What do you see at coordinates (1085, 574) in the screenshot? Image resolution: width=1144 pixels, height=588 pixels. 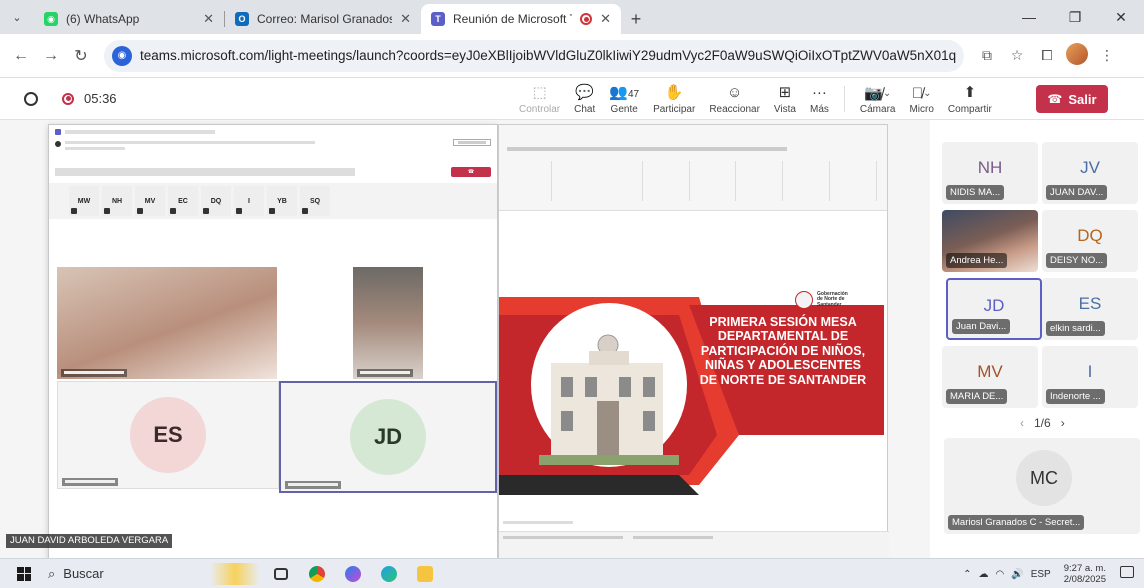 I see `taskbar-clock: 9:27 a. m. 2/08/2025` at bounding box center [1085, 574].